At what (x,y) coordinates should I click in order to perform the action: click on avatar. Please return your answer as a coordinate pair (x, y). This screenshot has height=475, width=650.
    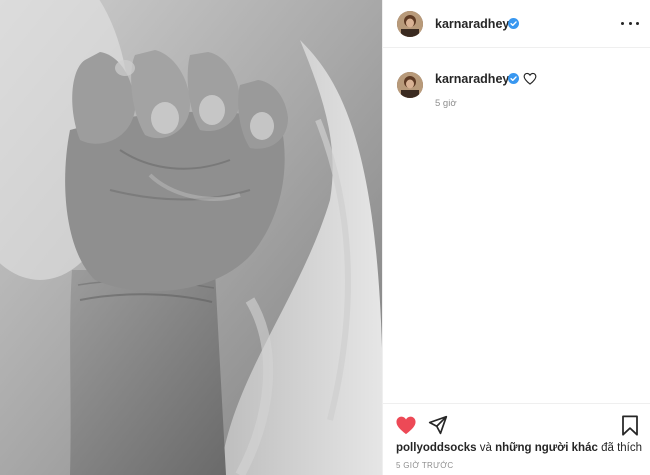
    Looking at the image, I should click on (410, 24).